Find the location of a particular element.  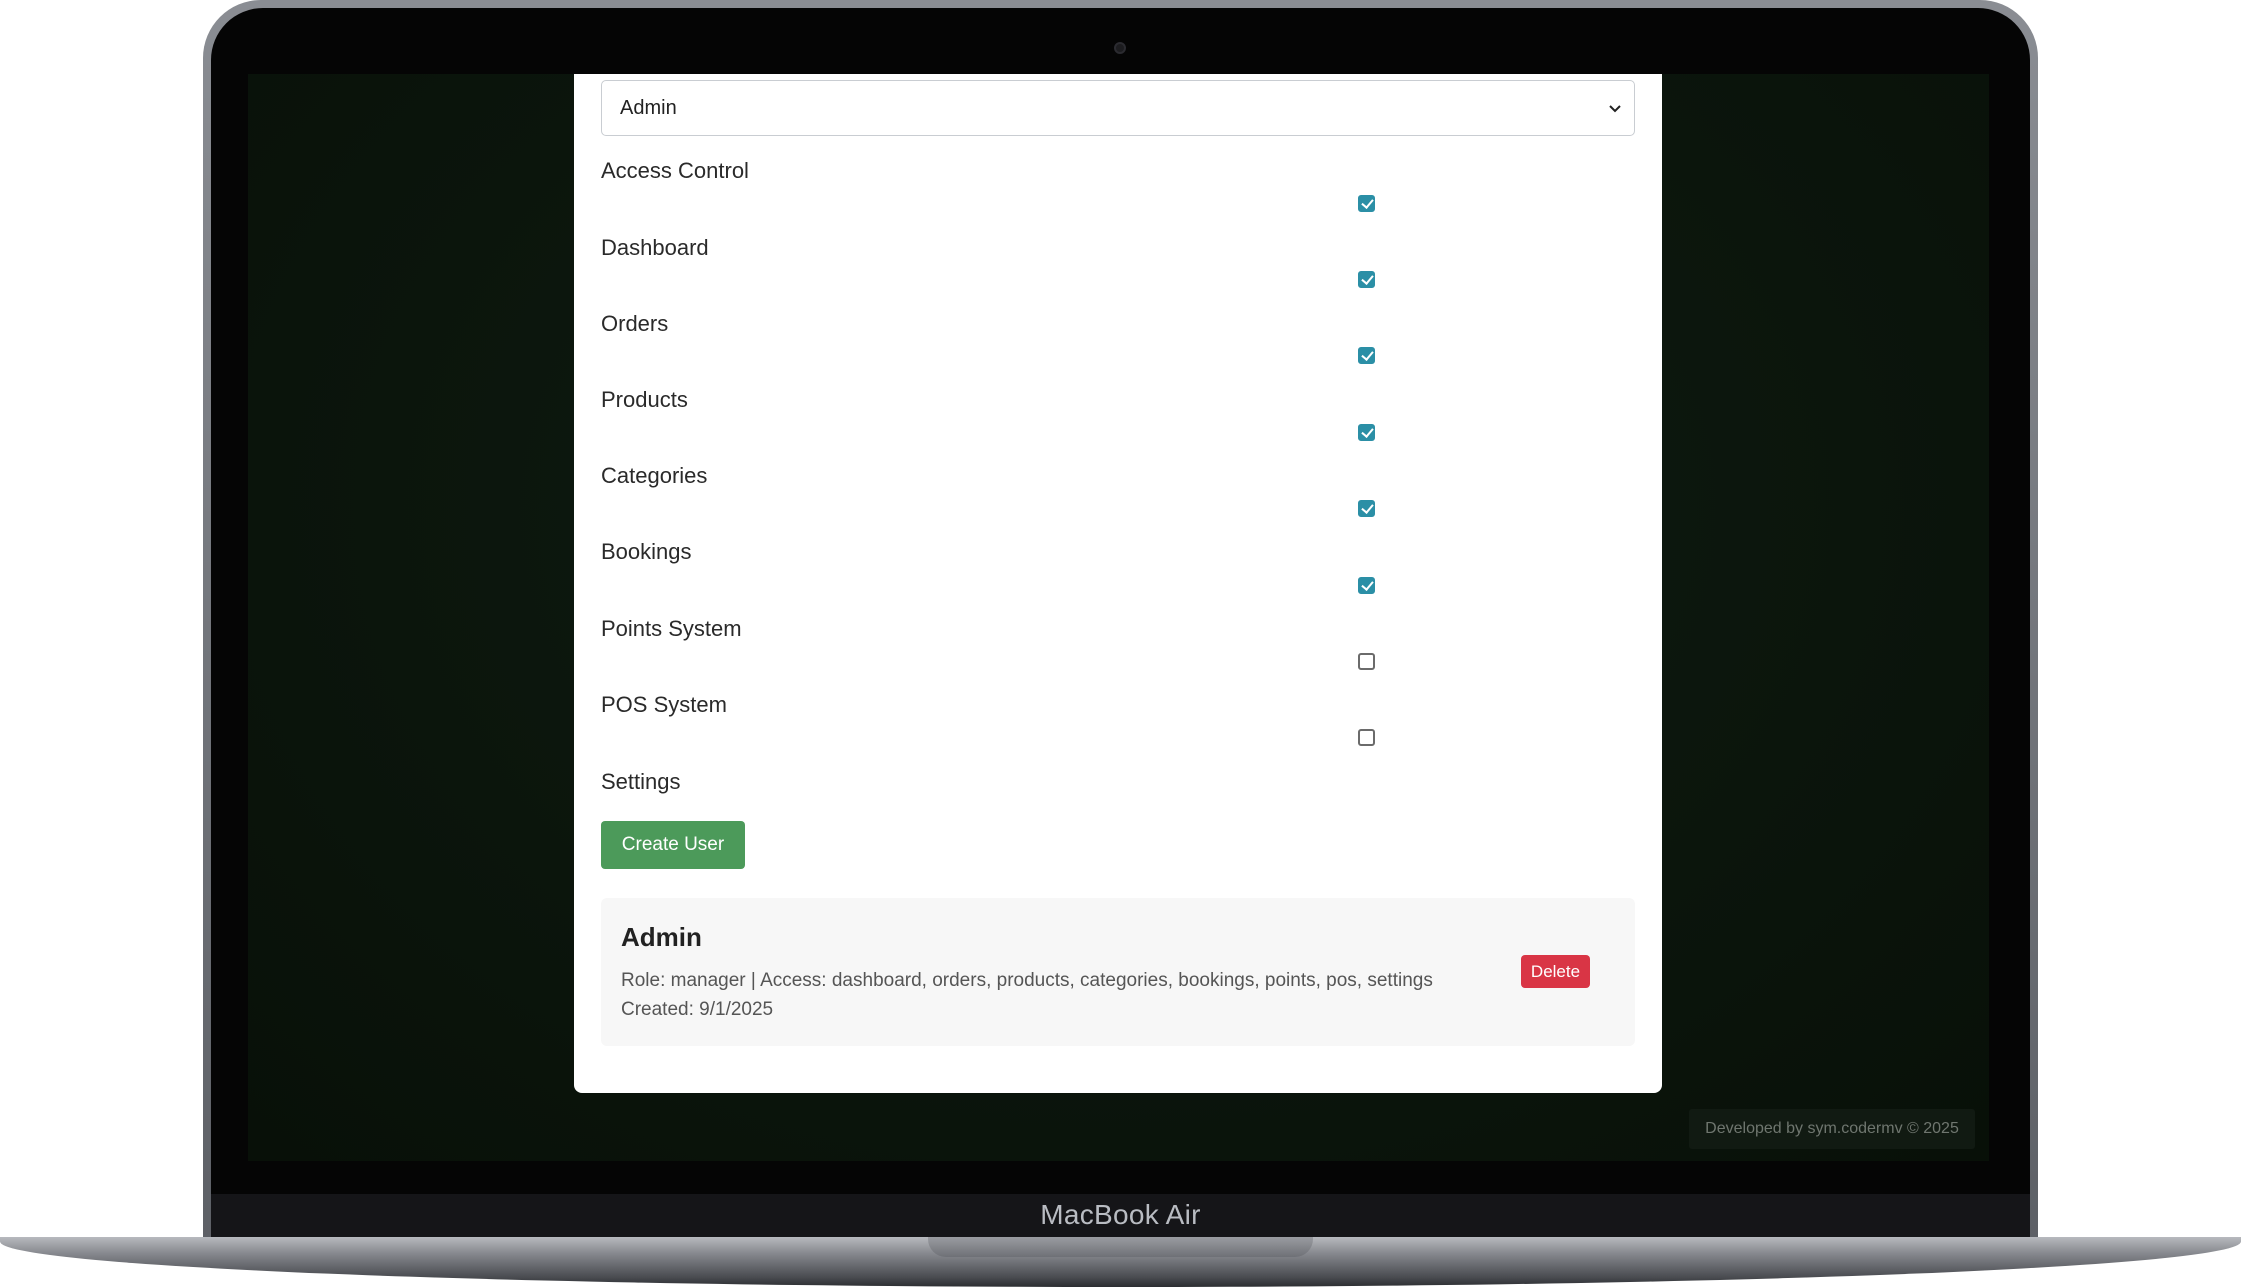

role-select-value: Admin is located at coordinates (648, 107).